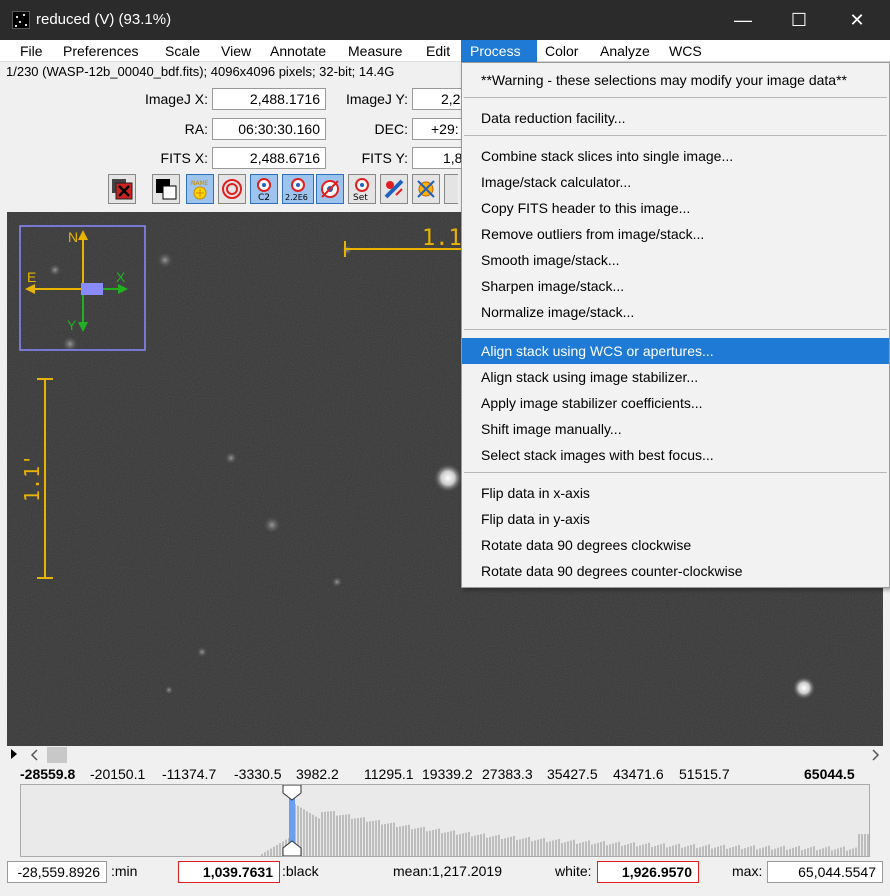 The height and width of the screenshot is (896, 890). I want to click on set-aperture-icon: Set, so click(362, 189).